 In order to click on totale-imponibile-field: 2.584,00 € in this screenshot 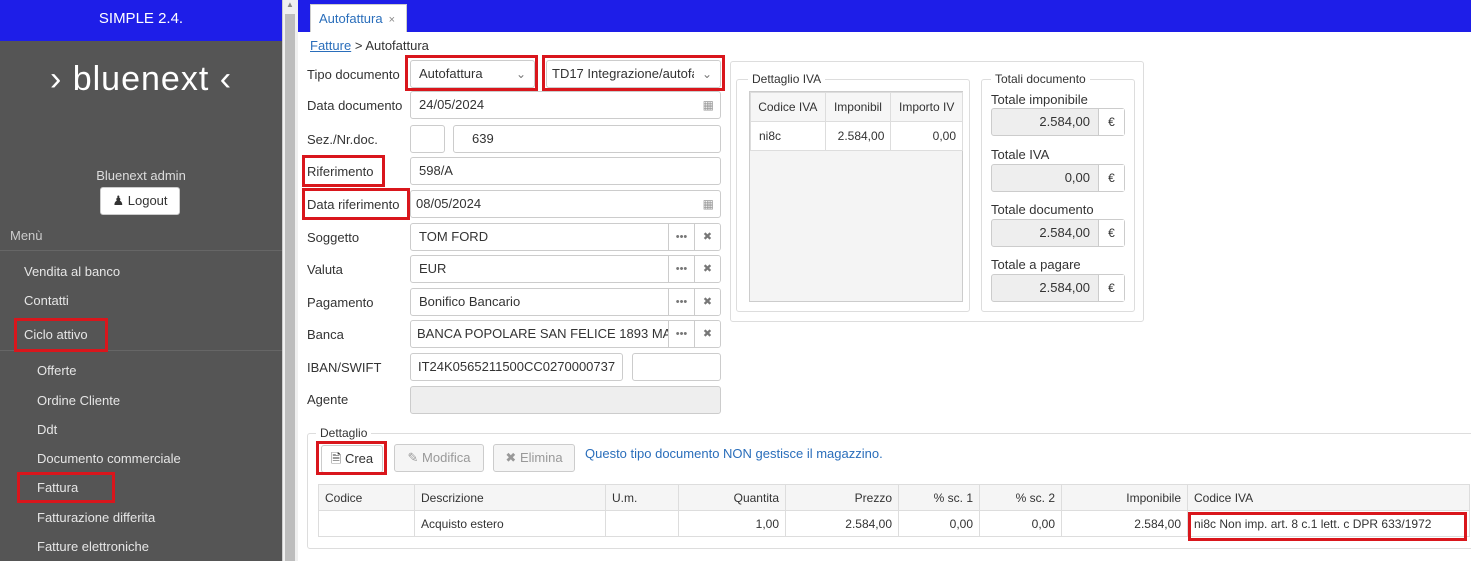, I will do `click(1058, 122)`.